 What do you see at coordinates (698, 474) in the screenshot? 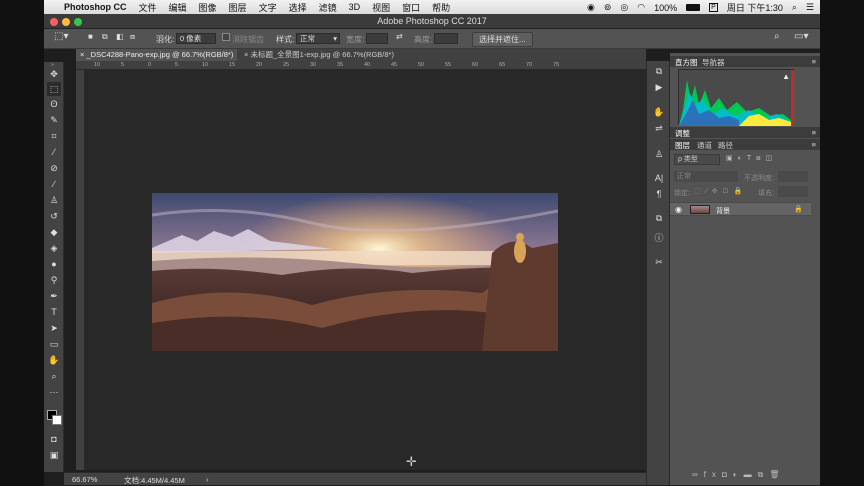
I see `link-layers-icon: ∞` at bounding box center [698, 474].